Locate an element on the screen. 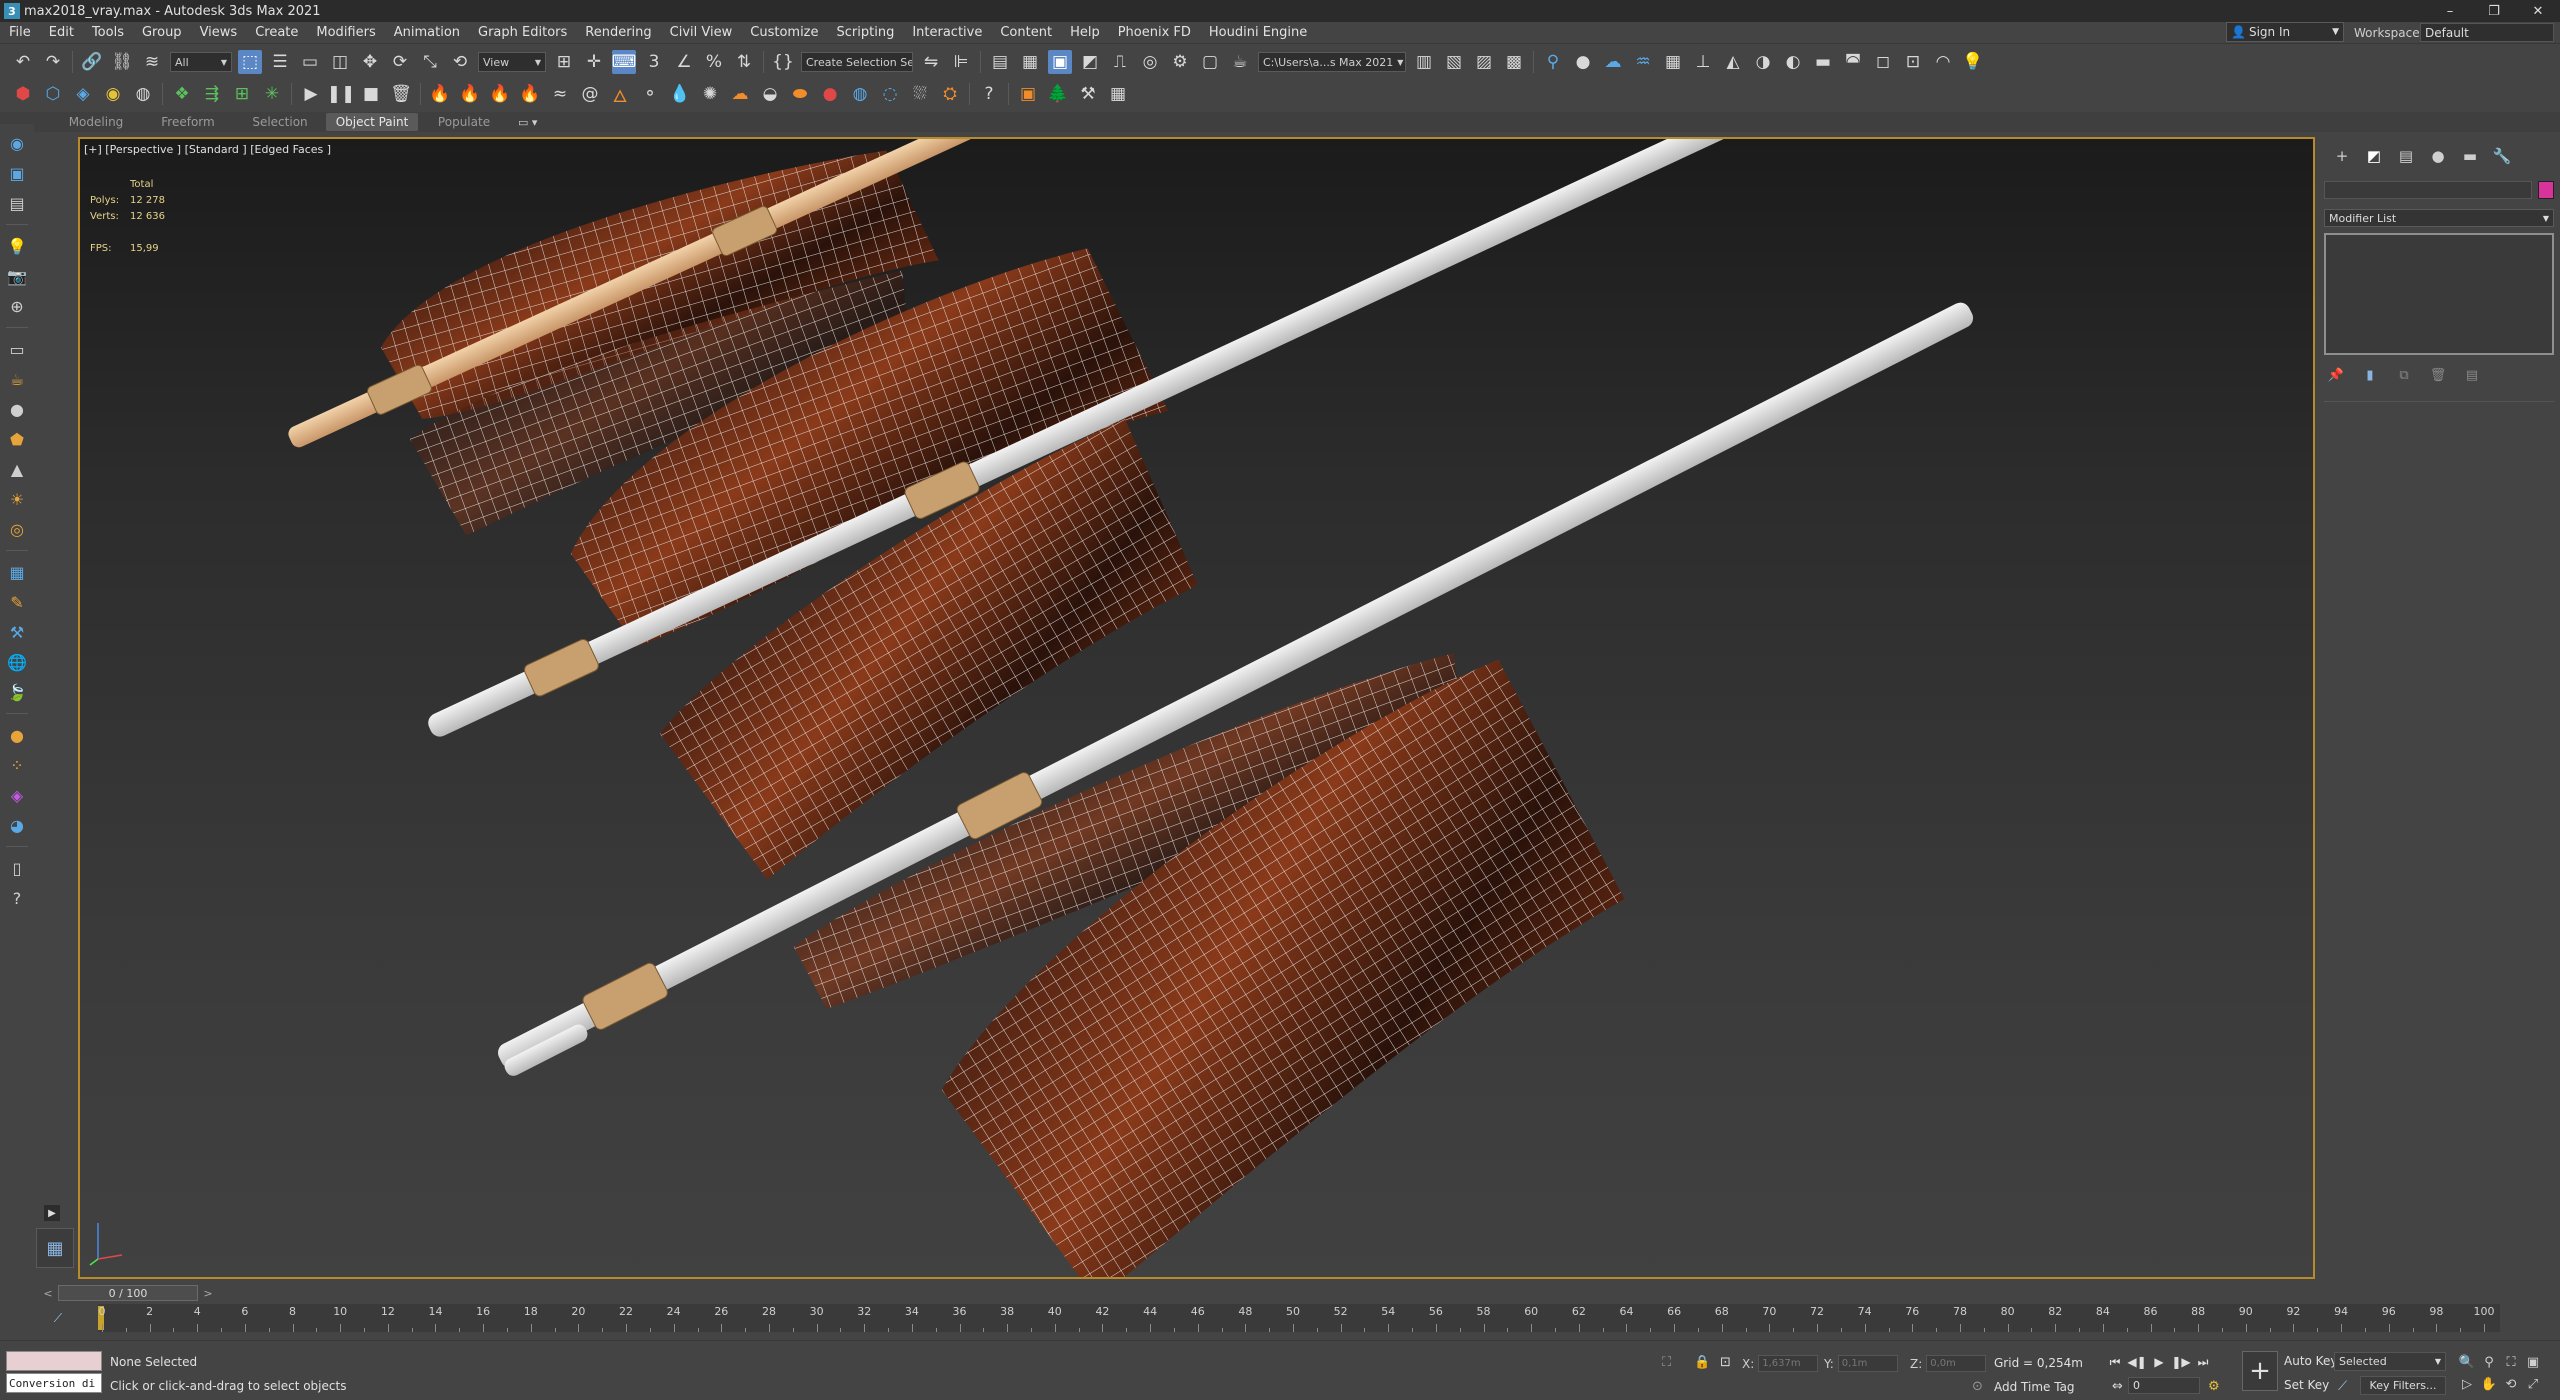 This screenshot has height=1400, width=2560. vray-frame-buffer-icon: ◑ is located at coordinates (1763, 62).